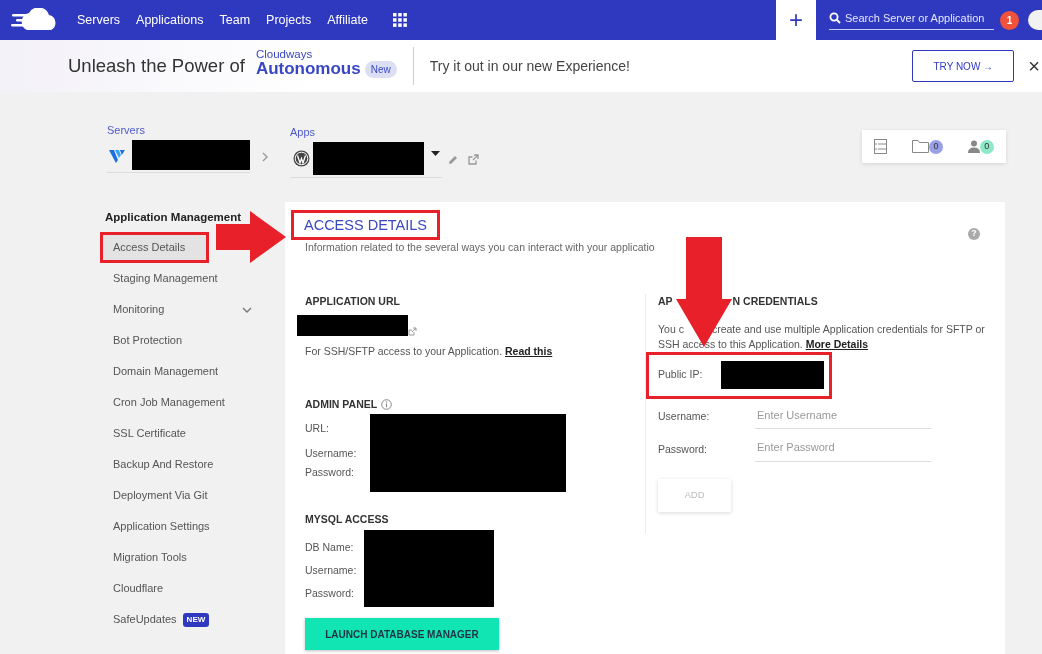  What do you see at coordinates (317, 429) in the screenshot?
I see `field-label: URL:` at bounding box center [317, 429].